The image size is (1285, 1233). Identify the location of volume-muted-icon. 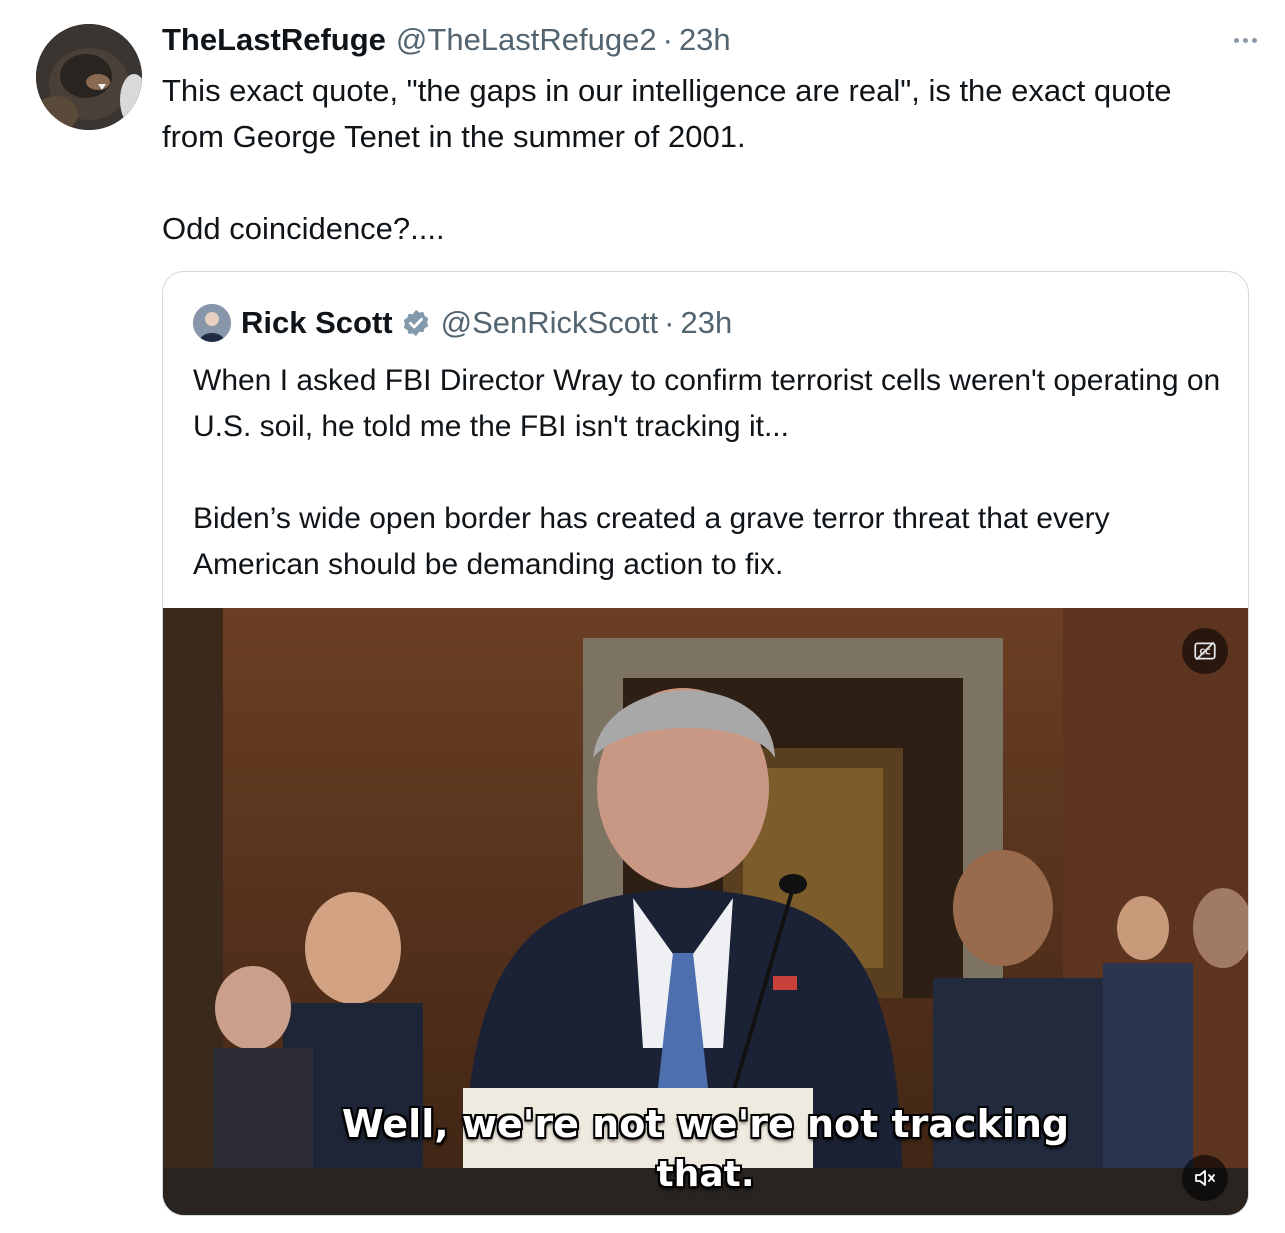
(1205, 1178).